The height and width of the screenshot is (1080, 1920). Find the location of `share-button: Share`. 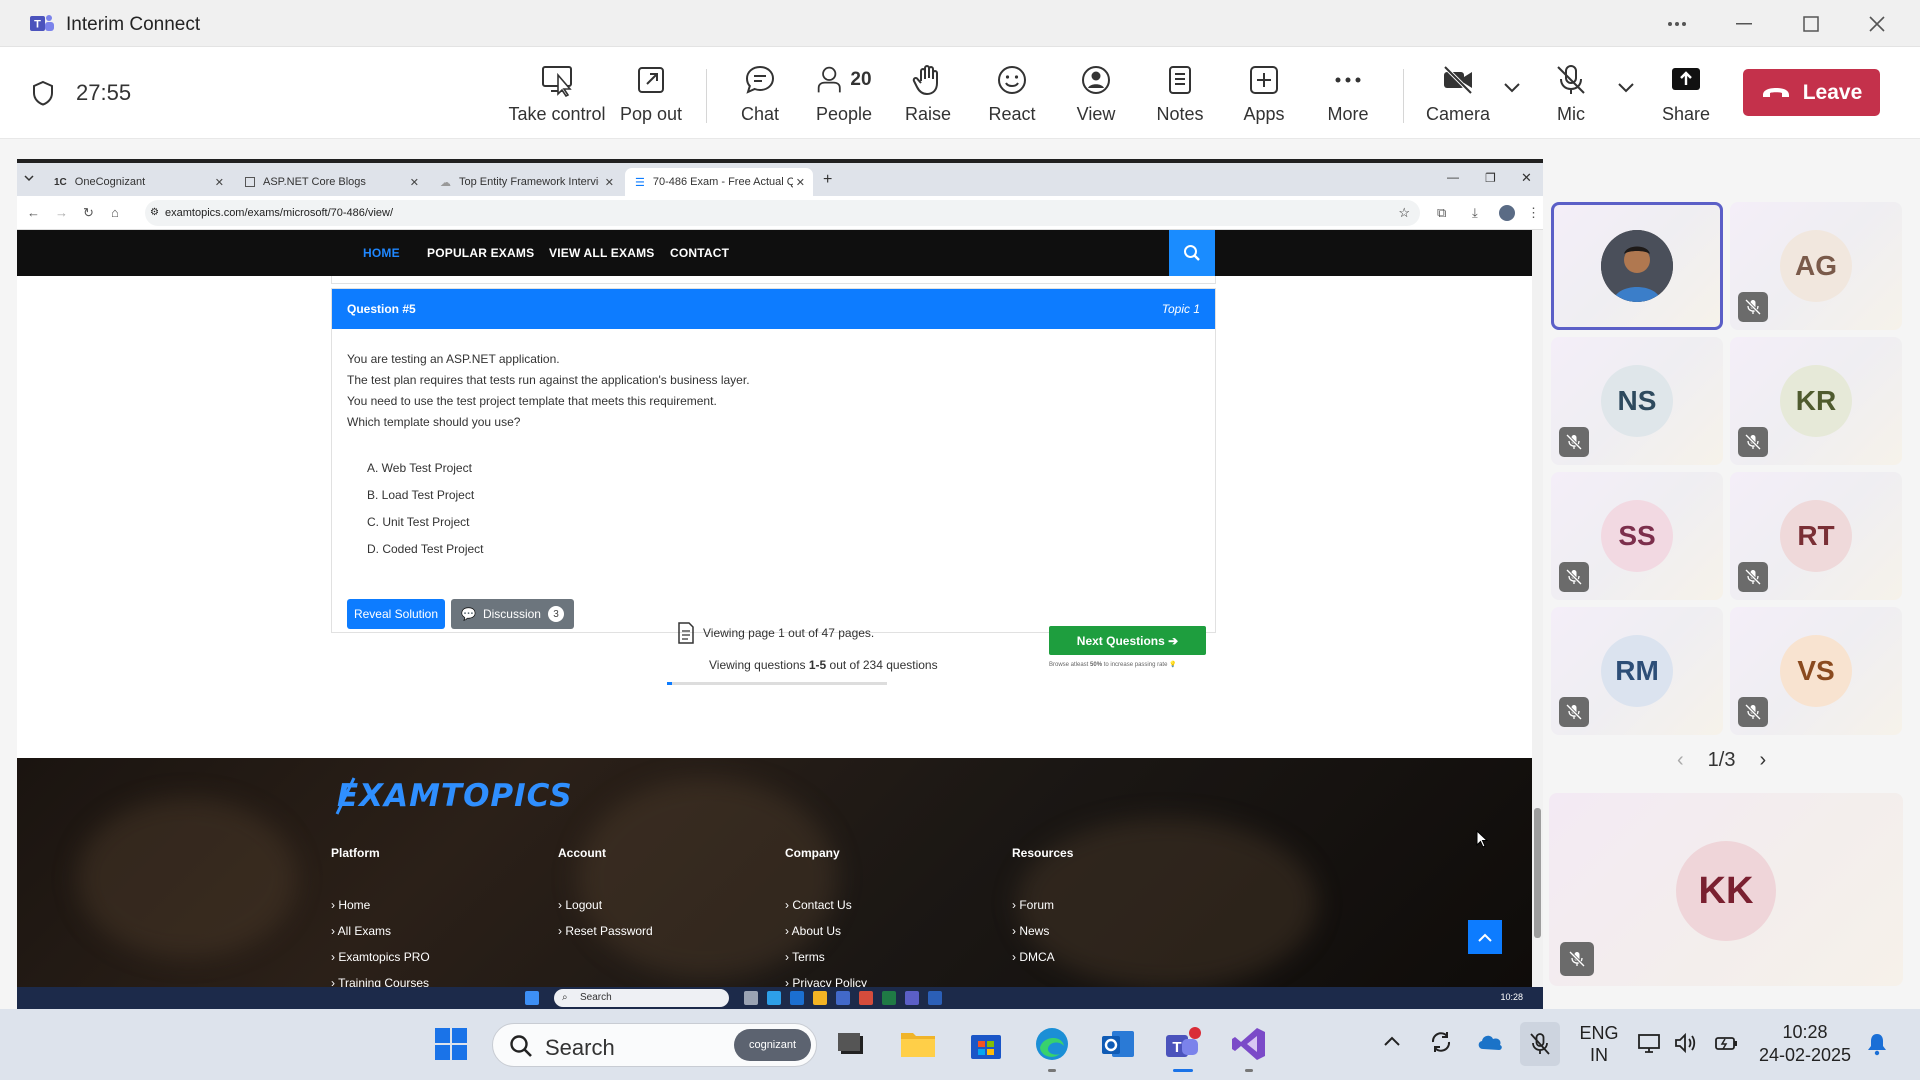

share-button: Share is located at coordinates (1686, 98).